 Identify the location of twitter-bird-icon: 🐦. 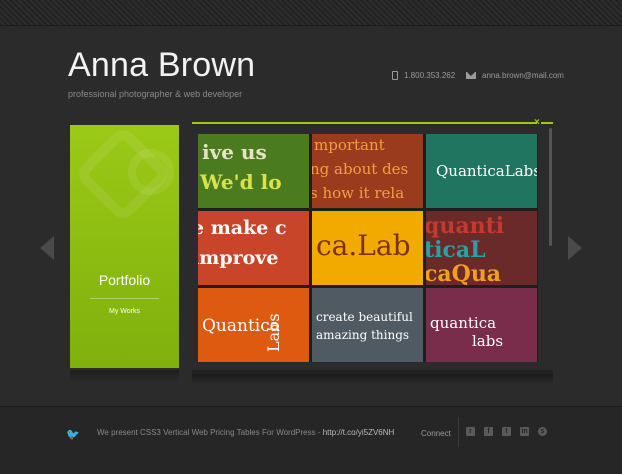
(73, 435).